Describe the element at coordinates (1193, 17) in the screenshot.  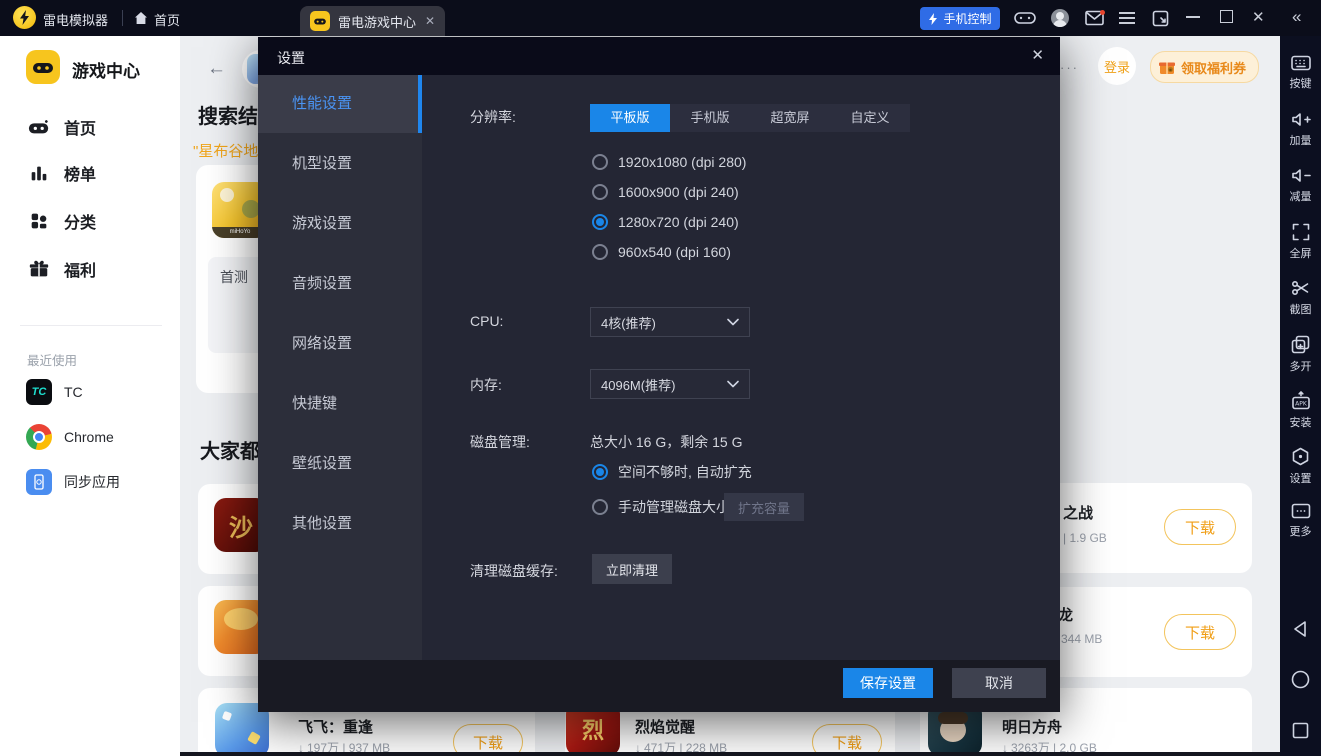
I see `minimize-icon` at that location.